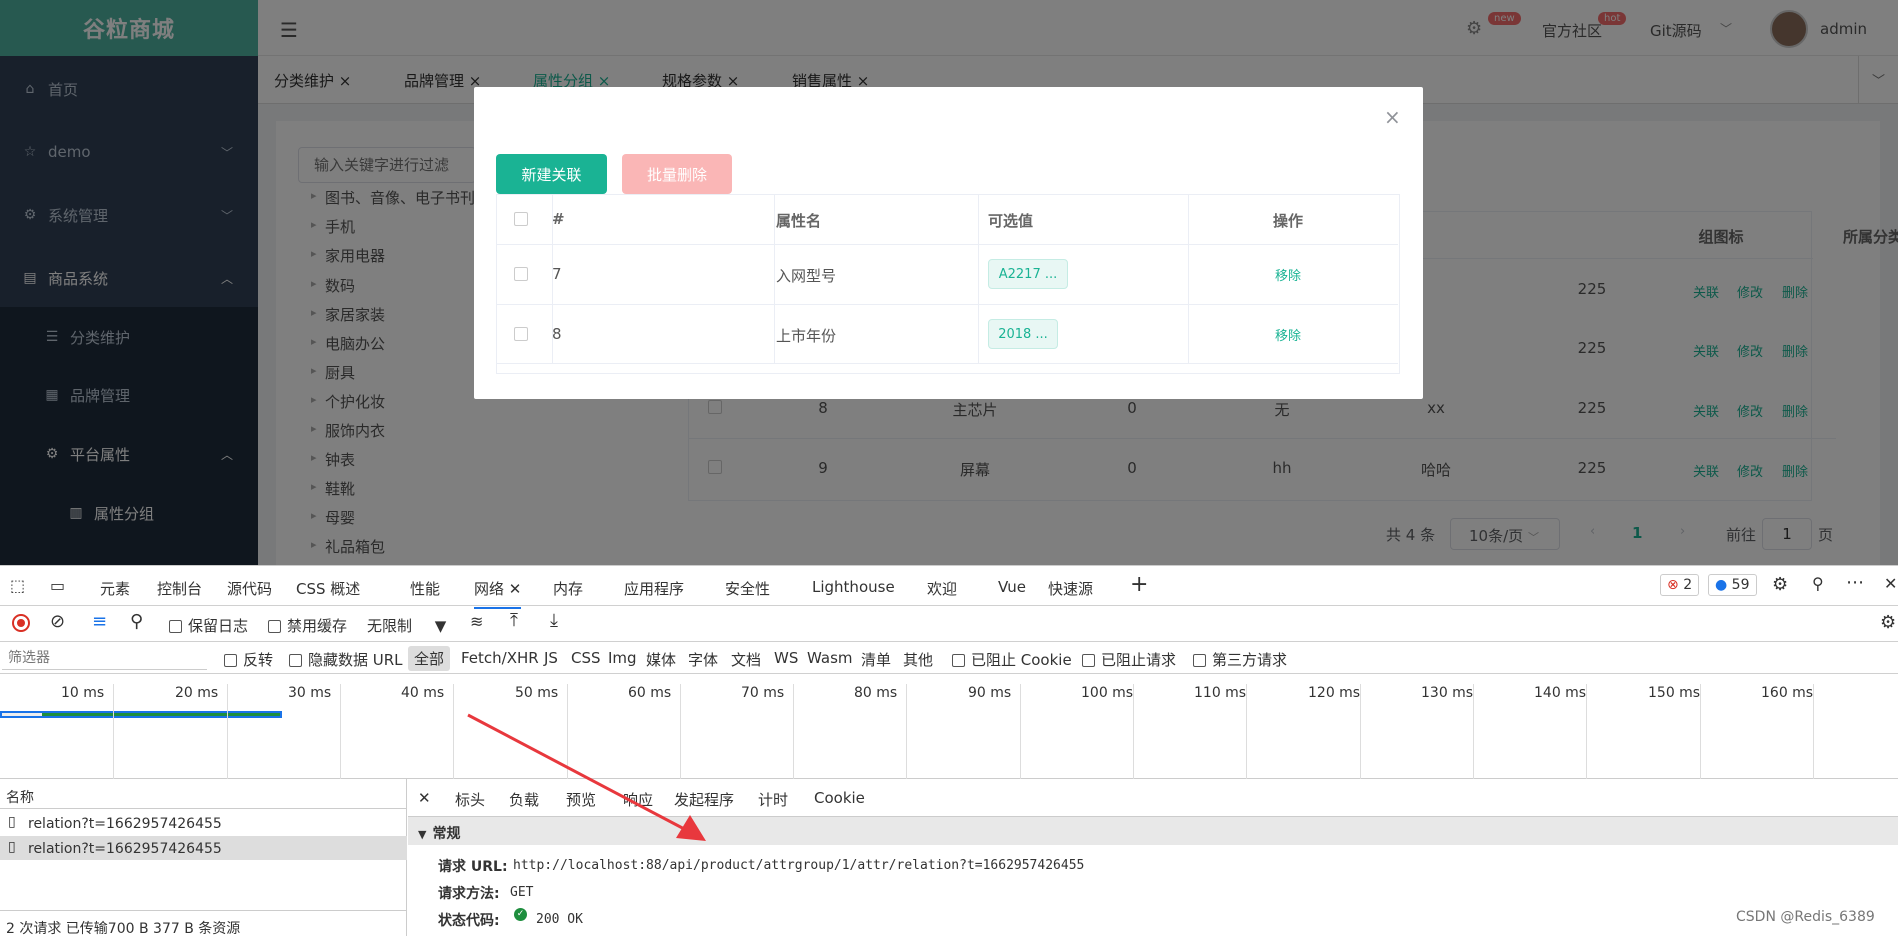 Image resolution: width=1898 pixels, height=938 pixels. What do you see at coordinates (579, 773) in the screenshot?
I see `arrow-line` at bounding box center [579, 773].